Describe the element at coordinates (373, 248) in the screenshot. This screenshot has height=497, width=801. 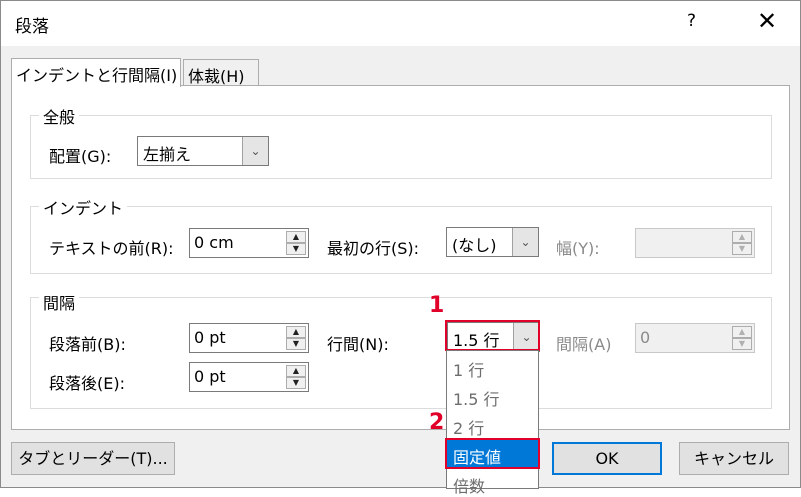
I see `first-line-label: 最初の行(S):` at that location.